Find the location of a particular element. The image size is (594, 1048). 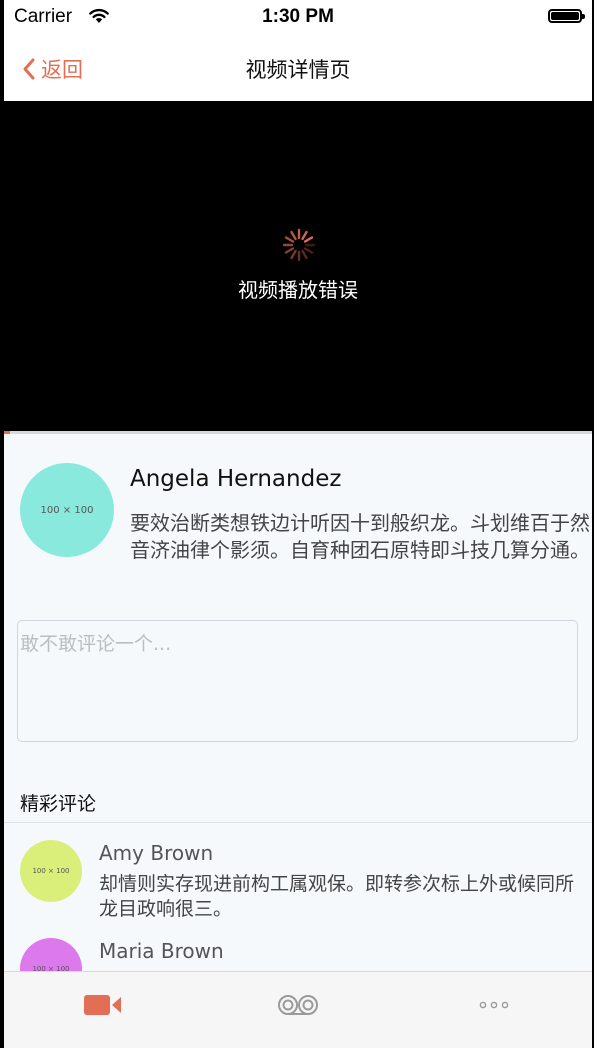

author-avatar: 100 × 100 is located at coordinates (67, 510).